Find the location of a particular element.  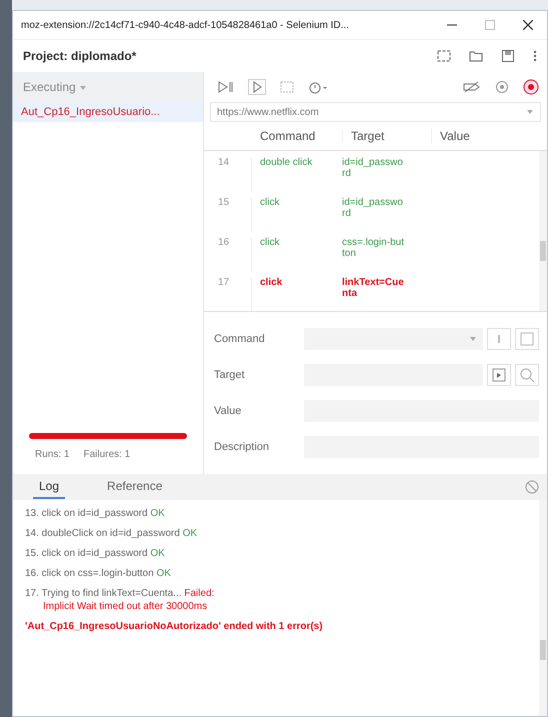

close-icon is located at coordinates (528, 25).